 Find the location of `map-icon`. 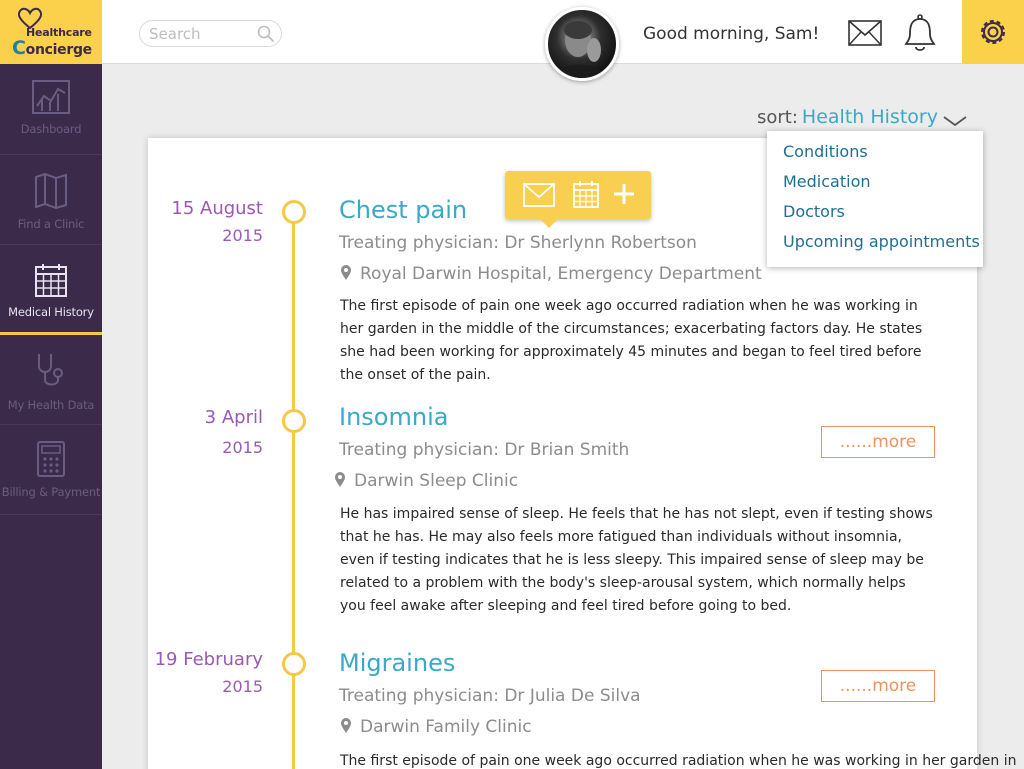

map-icon is located at coordinates (51, 191).